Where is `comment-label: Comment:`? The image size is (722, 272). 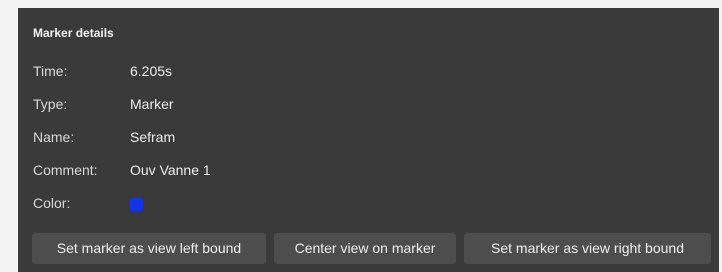
comment-label: Comment: is located at coordinates (65, 170).